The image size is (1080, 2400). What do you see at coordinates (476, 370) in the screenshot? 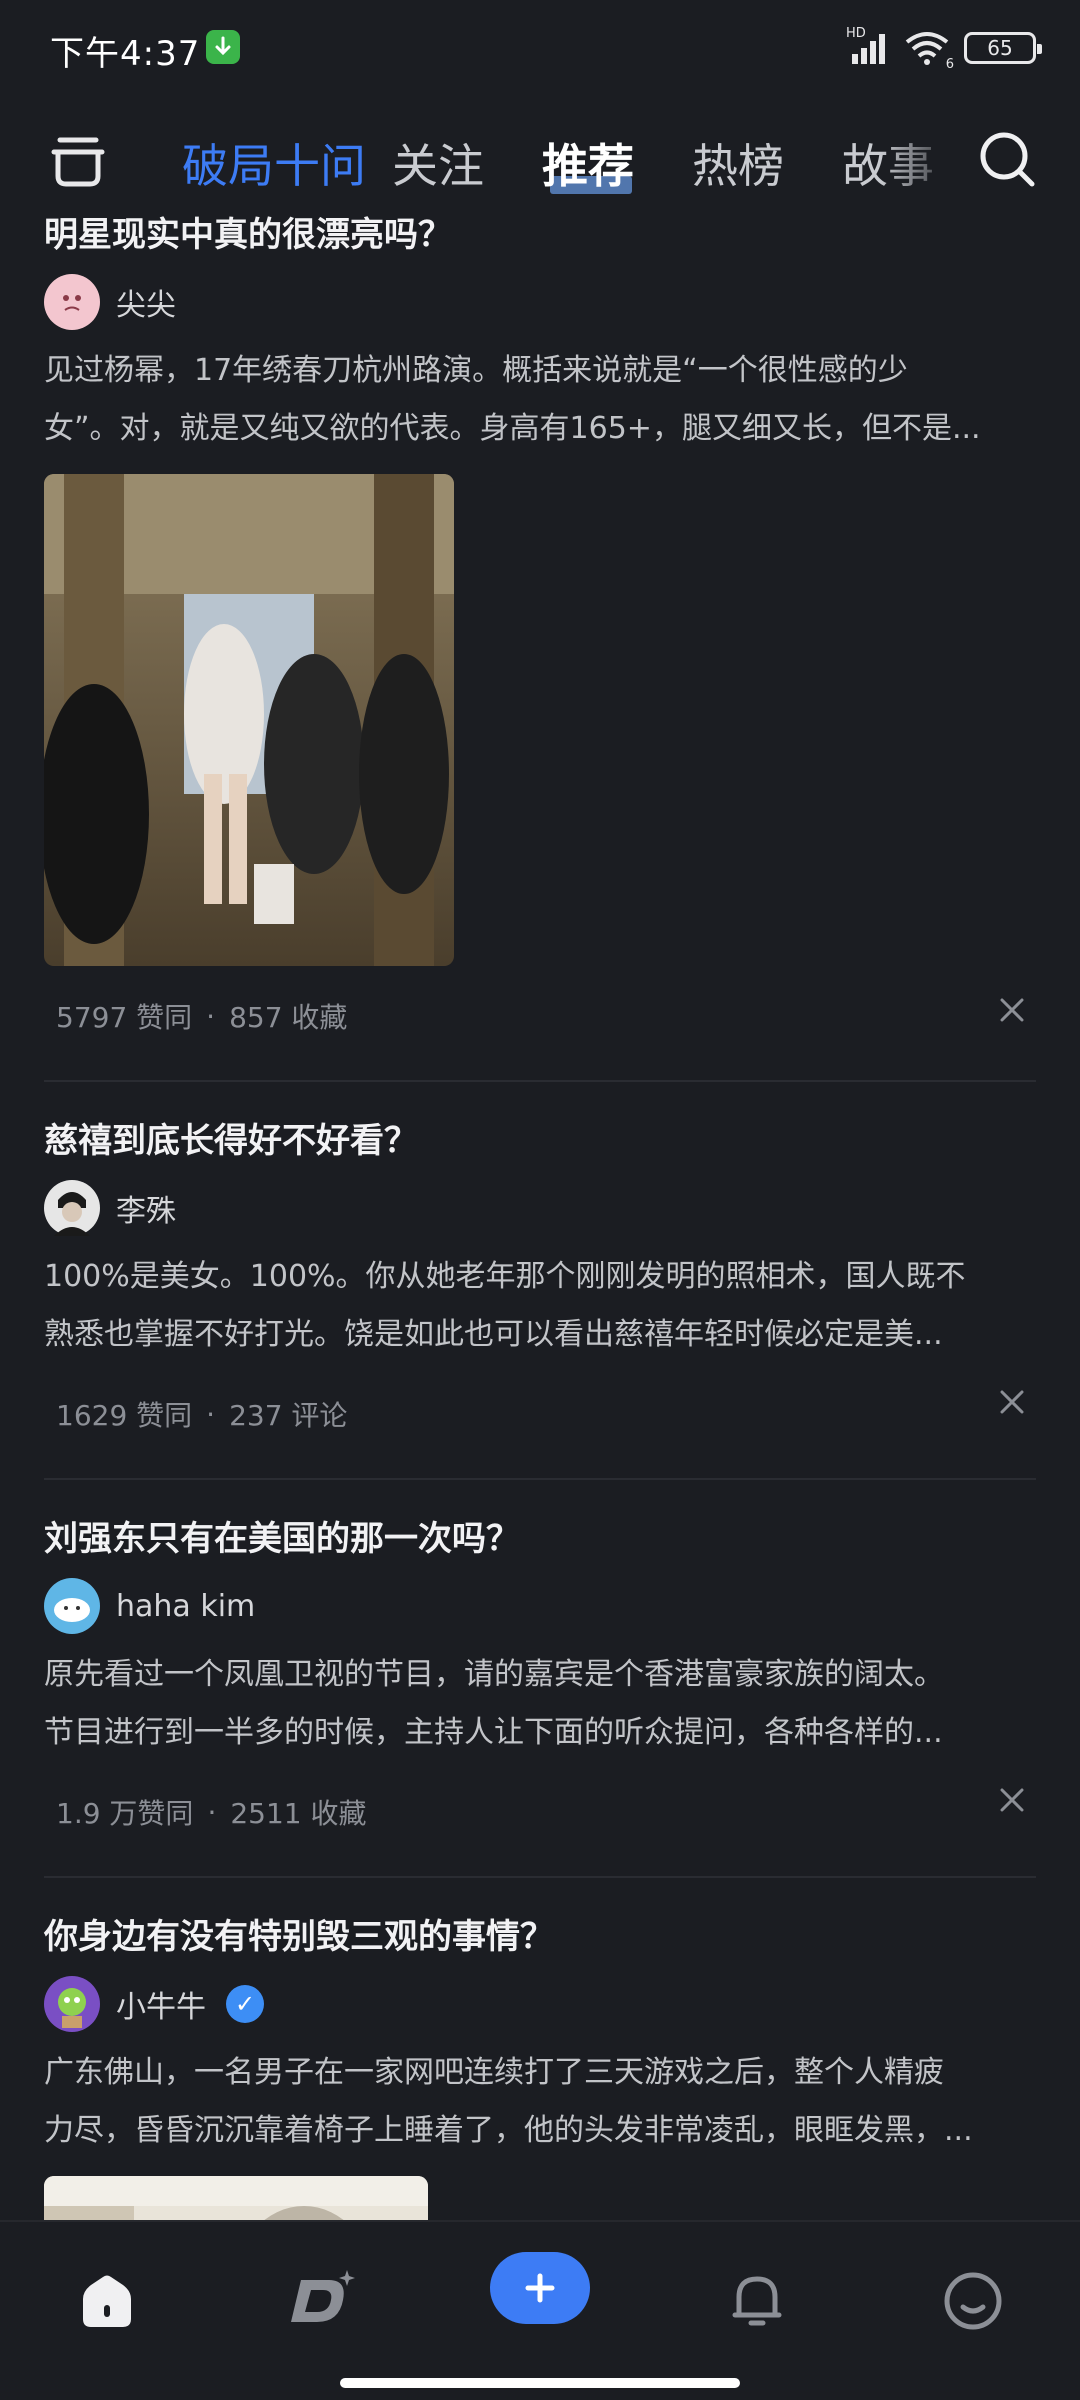
I see `excerpt-line: 见过杨幂，17年绣春刀杭州路演。概括来说就是“一个很性感的少` at bounding box center [476, 370].